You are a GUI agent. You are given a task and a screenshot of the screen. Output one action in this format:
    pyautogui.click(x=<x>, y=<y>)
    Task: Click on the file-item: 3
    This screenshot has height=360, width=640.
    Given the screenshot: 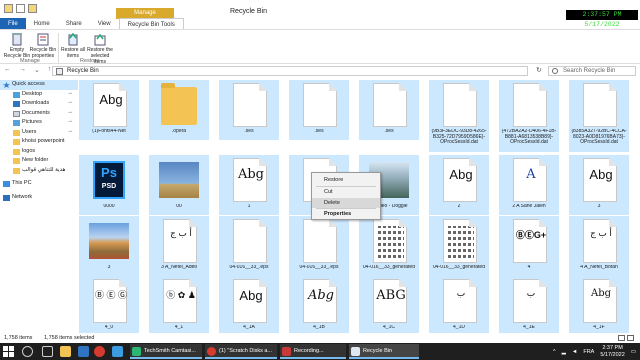 What is the action you would take?
    pyautogui.click(x=109, y=246)
    